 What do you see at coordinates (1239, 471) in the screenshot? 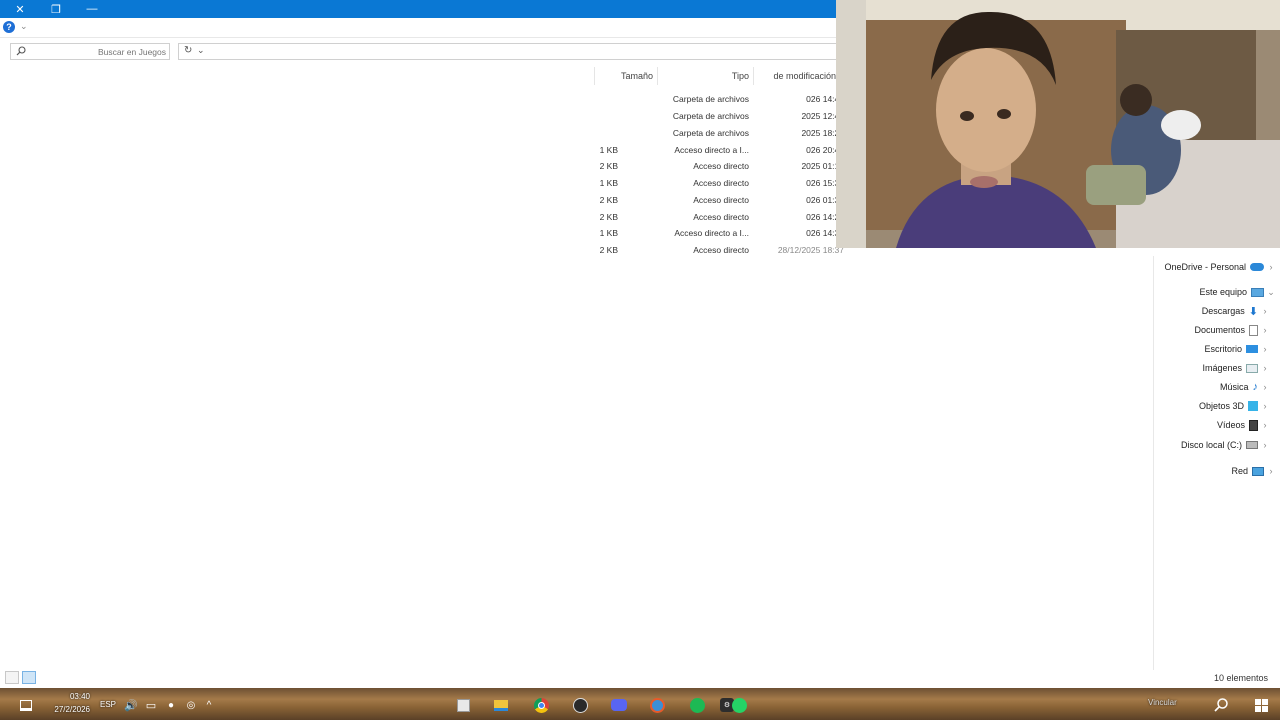
I see `nav-item-label: Red` at bounding box center [1239, 471].